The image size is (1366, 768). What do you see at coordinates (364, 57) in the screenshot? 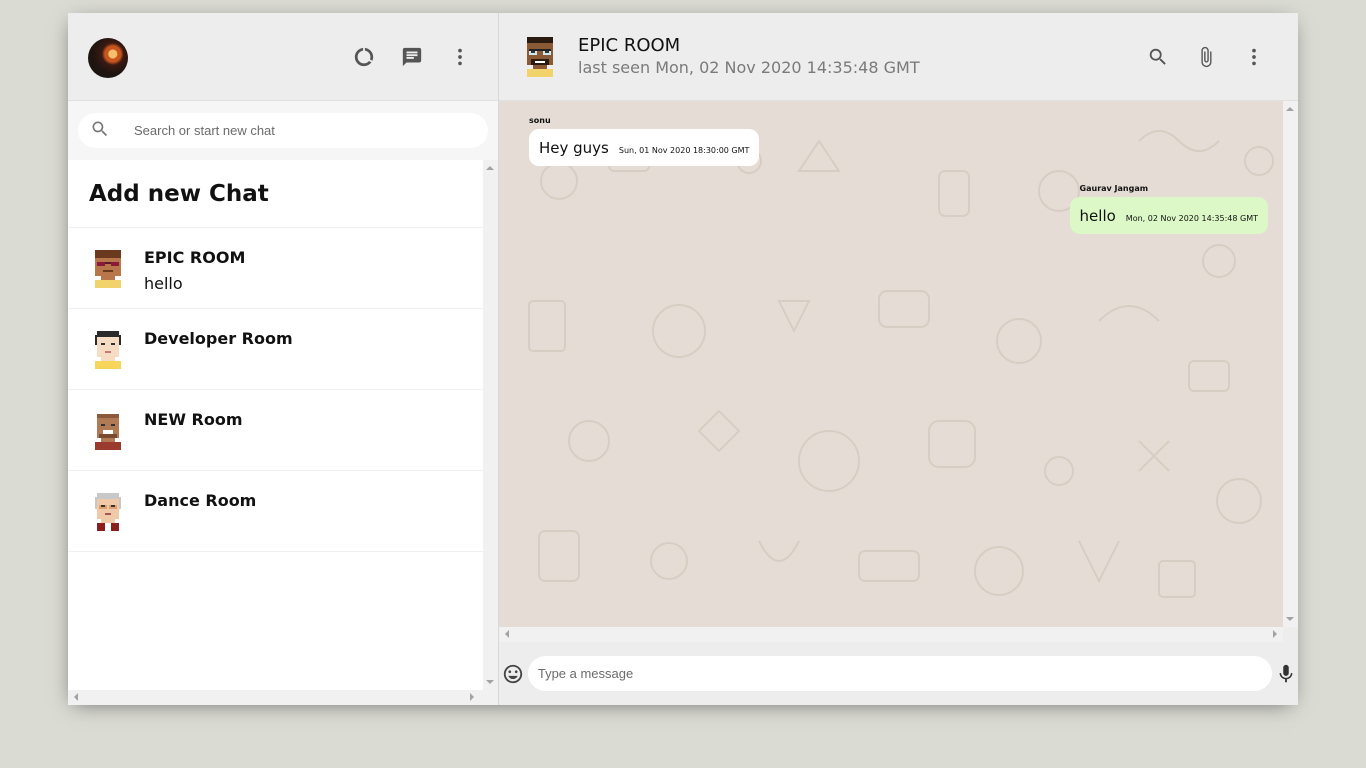
I see `status-icon` at bounding box center [364, 57].